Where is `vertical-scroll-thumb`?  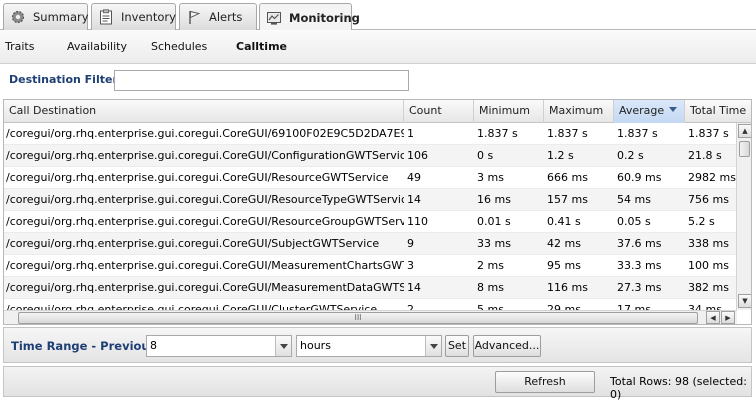 vertical-scroll-thumb is located at coordinates (744, 149).